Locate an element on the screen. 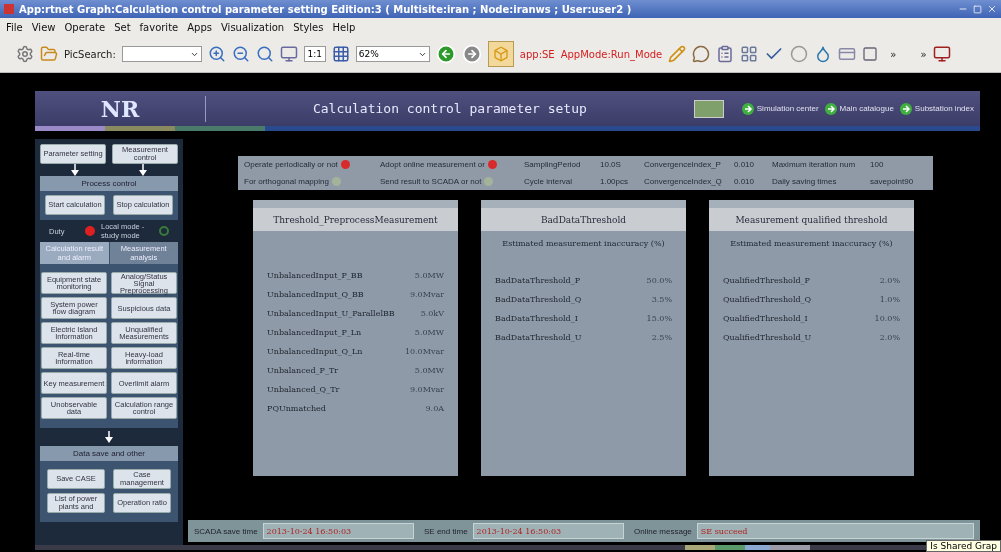  parameter-value: 100 is located at coordinates (877, 164).